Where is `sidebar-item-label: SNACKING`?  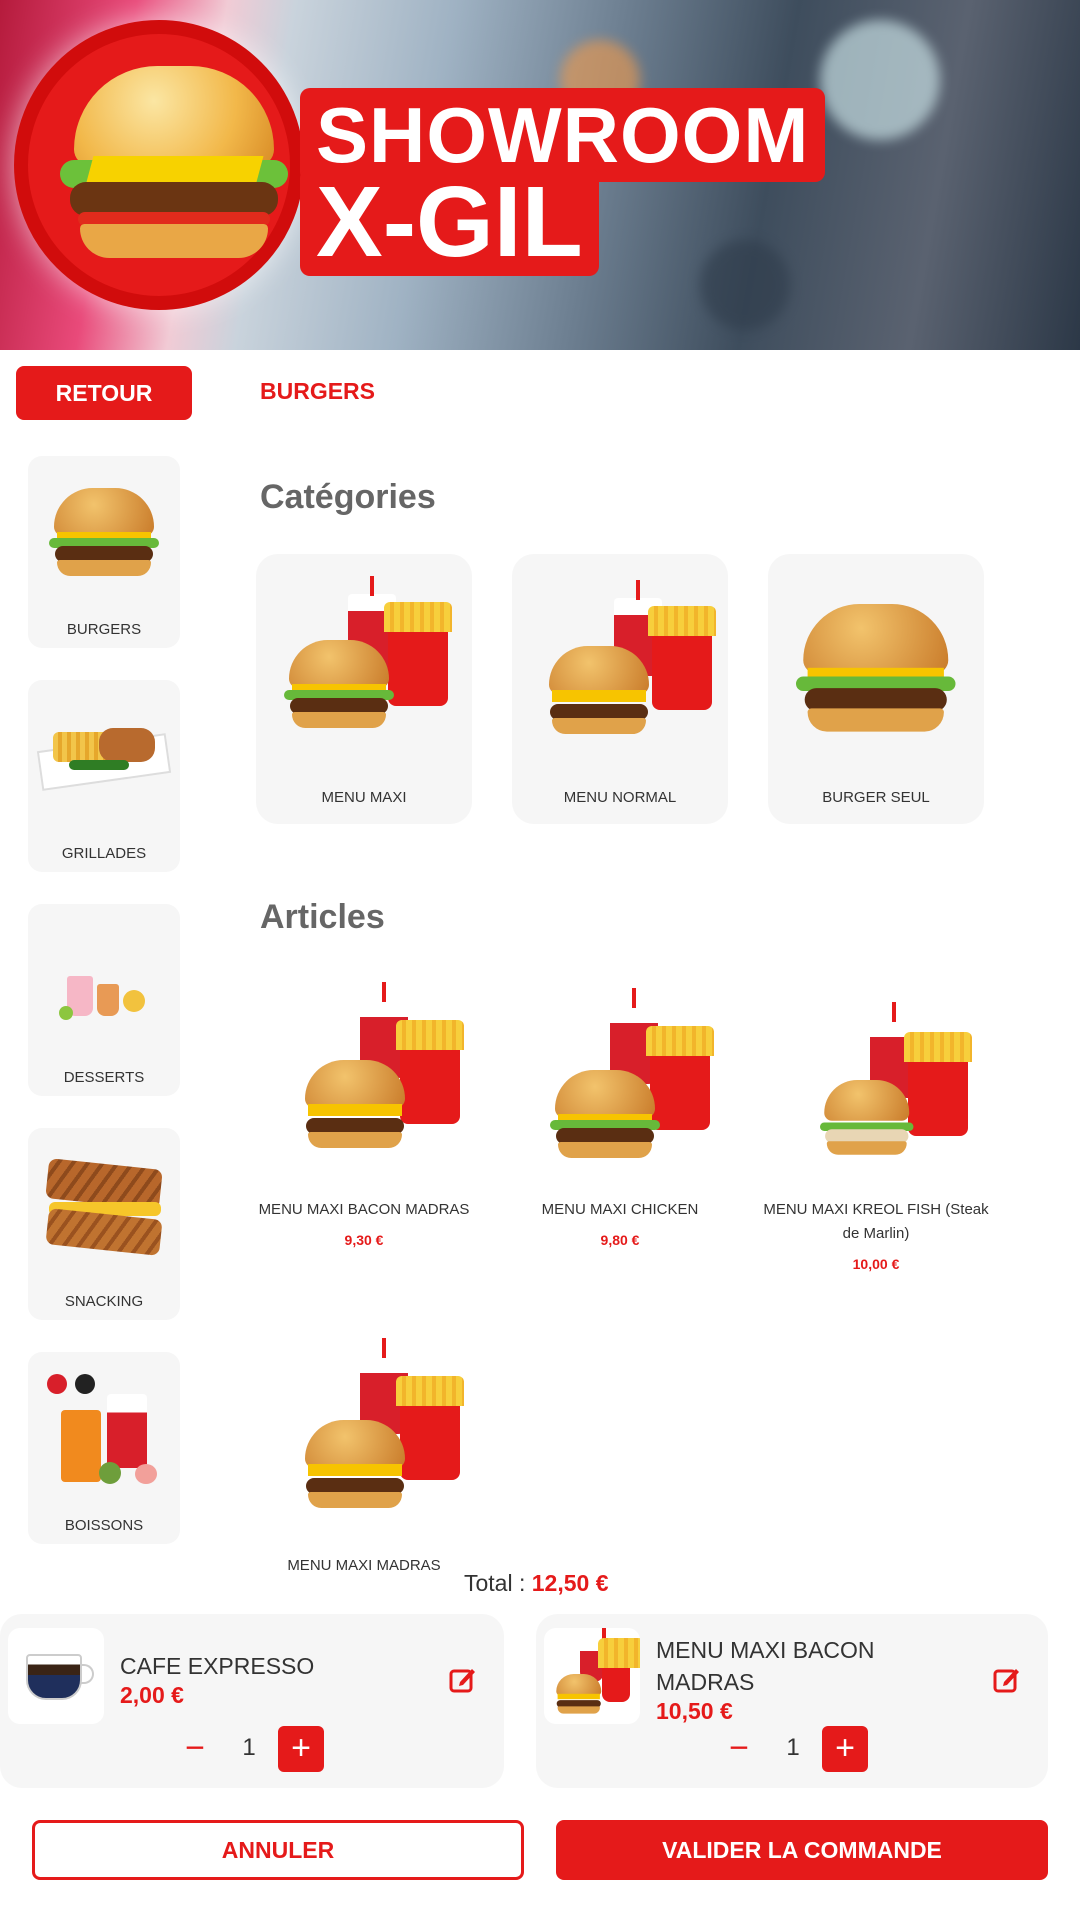 sidebar-item-label: SNACKING is located at coordinates (104, 1301).